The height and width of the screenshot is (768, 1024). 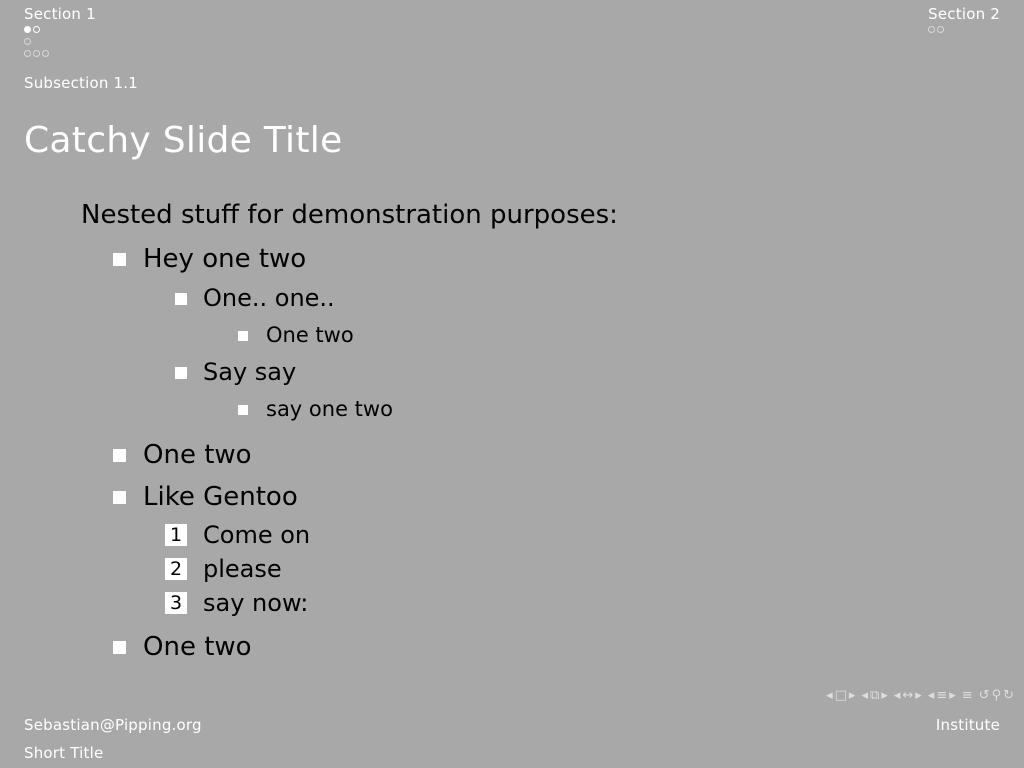 I want to click on number-badge: 2, so click(x=176, y=569).